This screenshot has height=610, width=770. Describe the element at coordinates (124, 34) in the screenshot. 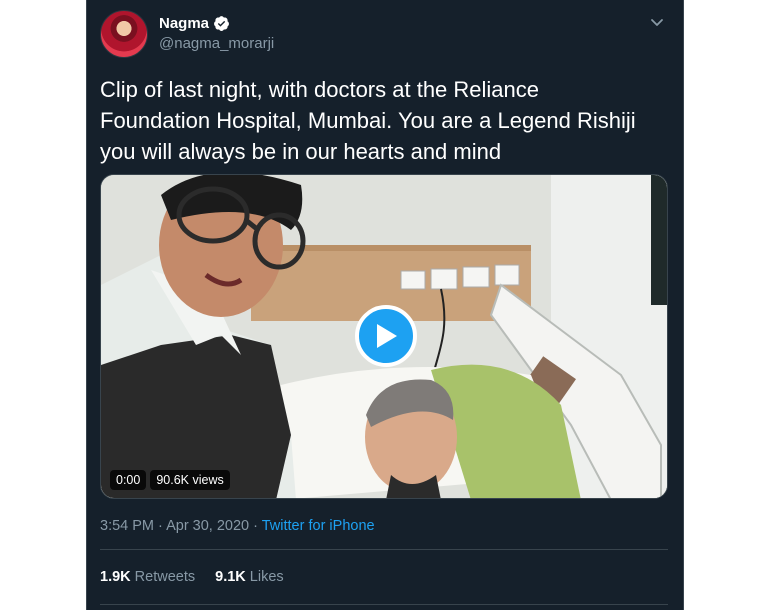

I see `avatar` at that location.